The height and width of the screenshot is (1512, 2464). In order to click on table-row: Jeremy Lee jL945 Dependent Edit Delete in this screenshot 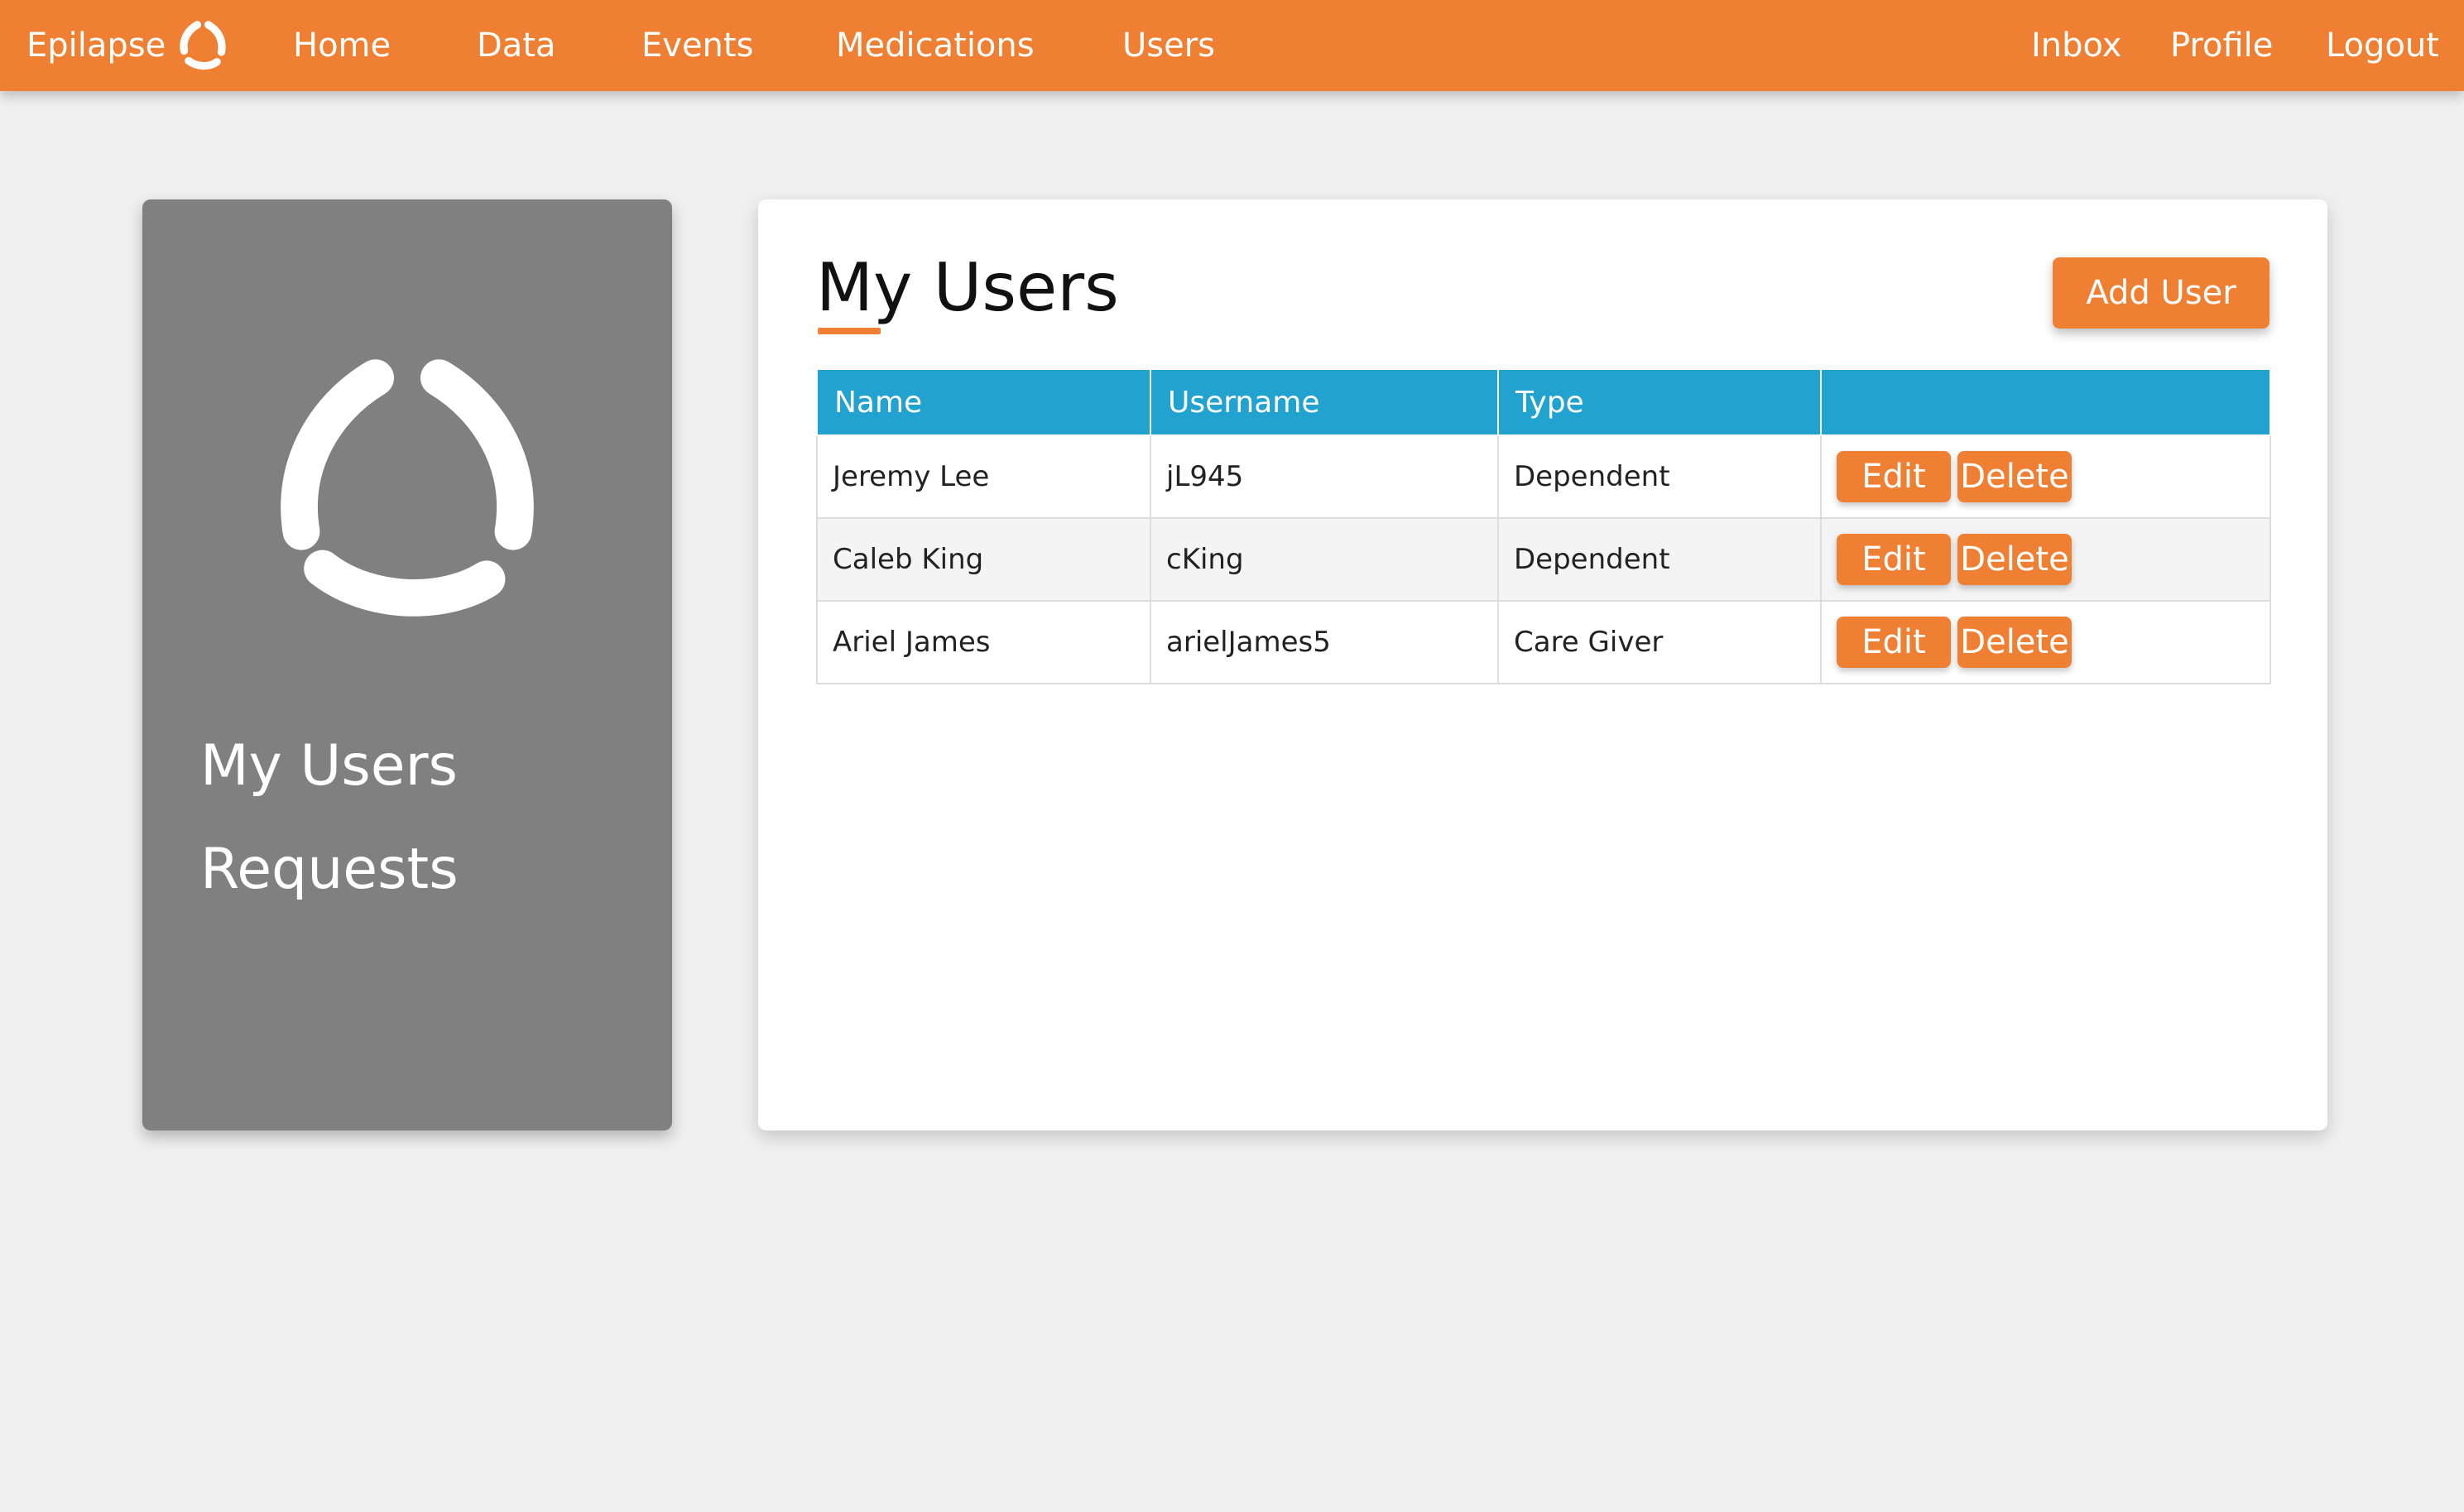, I will do `click(1543, 476)`.